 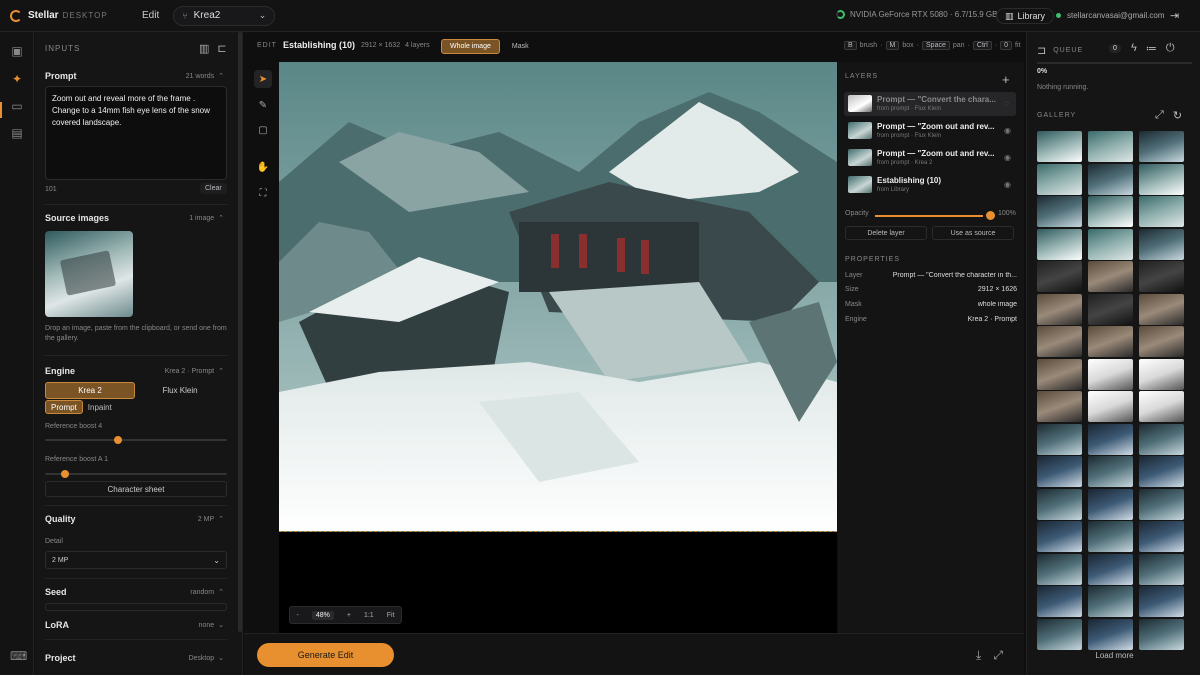 What do you see at coordinates (204, 48) in the screenshot?
I see `columns-icon: ▥` at bounding box center [204, 48].